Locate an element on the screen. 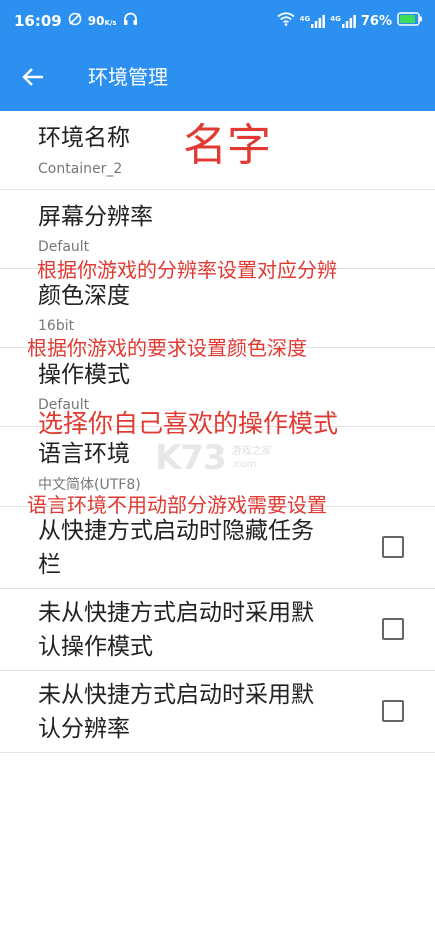 The image size is (435, 945). signal-2: 4G is located at coordinates (343, 21).